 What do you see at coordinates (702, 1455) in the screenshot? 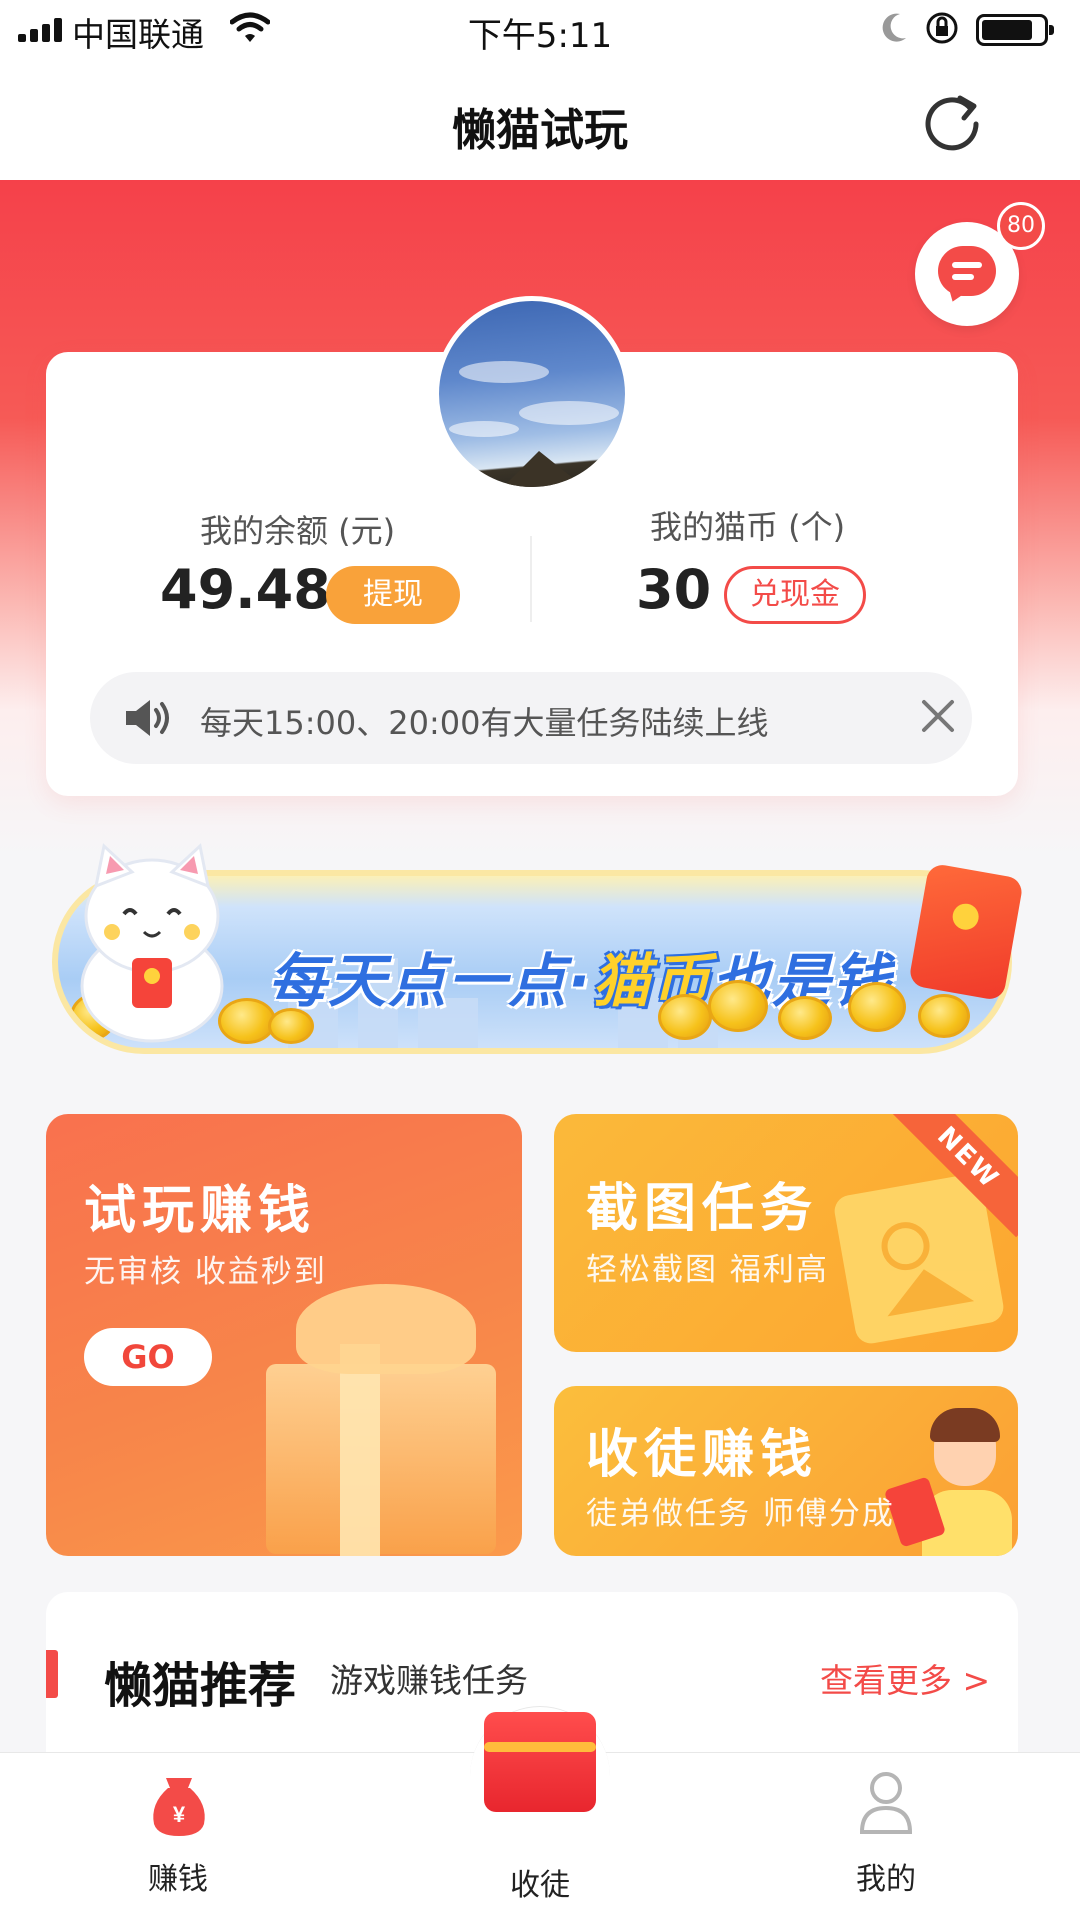
I see `invite-tile-title: 收徒赚钱` at bounding box center [702, 1455].